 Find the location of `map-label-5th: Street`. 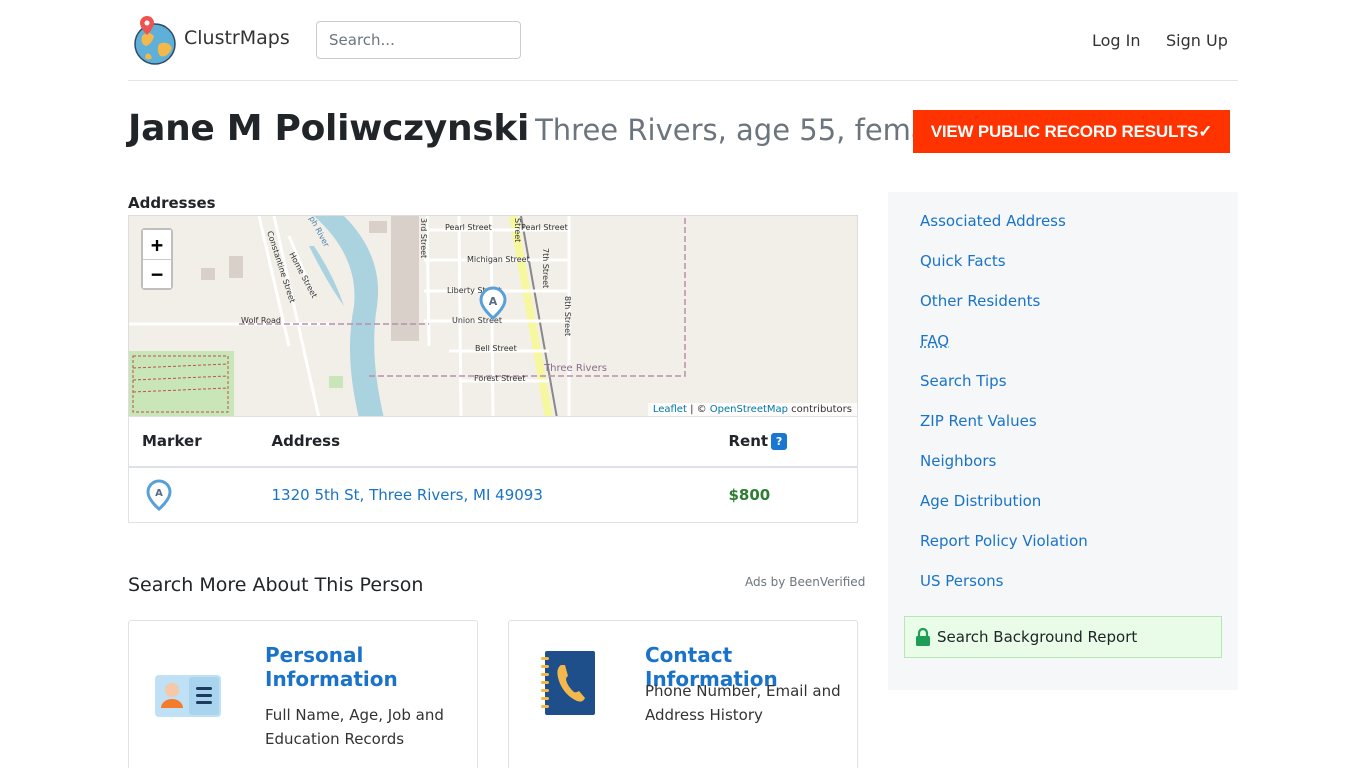

map-label-5th: Street is located at coordinates (517, 230).